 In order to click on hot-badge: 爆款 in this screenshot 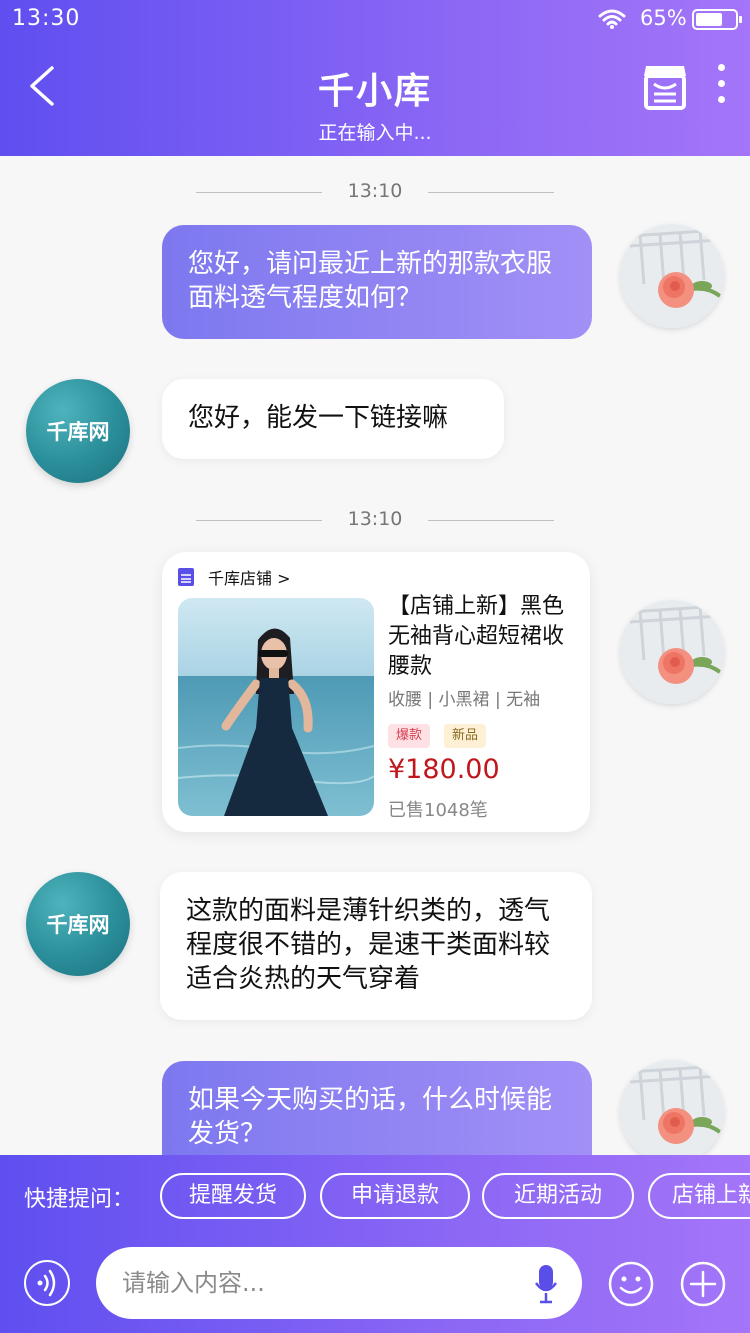, I will do `click(409, 736)`.